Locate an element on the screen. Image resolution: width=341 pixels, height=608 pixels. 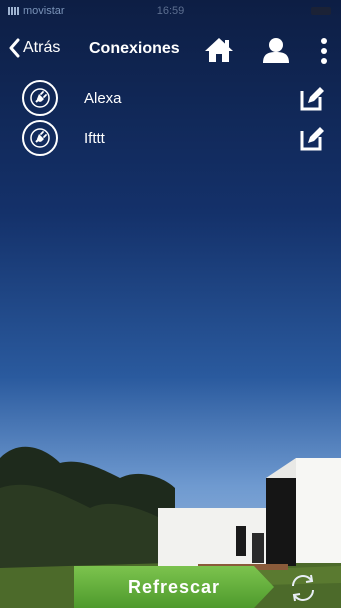
refresh-label: Refrescar is located at coordinates (174, 586).